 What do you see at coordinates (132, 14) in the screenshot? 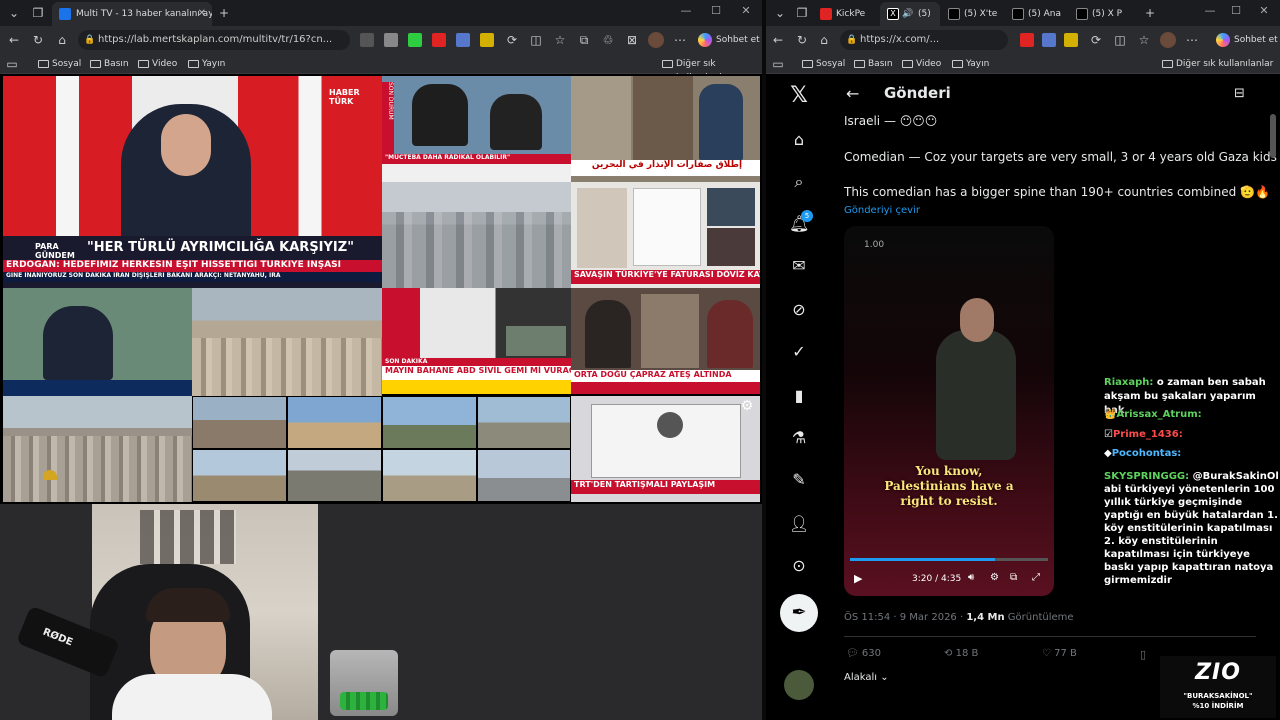
I see `tab-multitv: Multi TV - 13 haber kanalını aynı a ✕` at bounding box center [132, 14].